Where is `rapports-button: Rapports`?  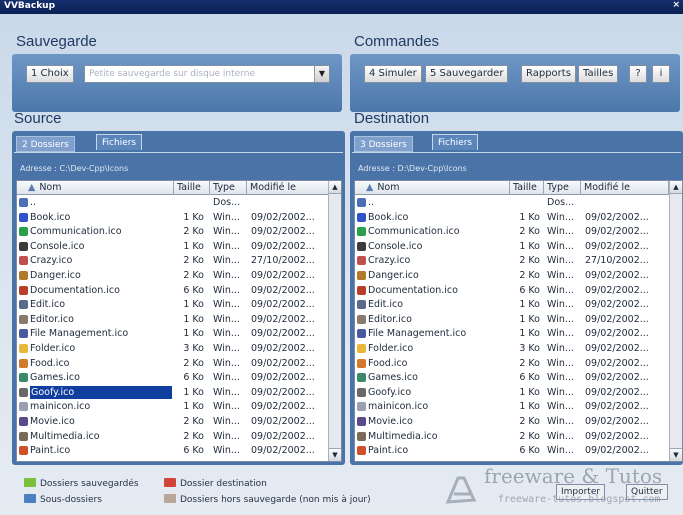
rapports-button: Rapports is located at coordinates (548, 74).